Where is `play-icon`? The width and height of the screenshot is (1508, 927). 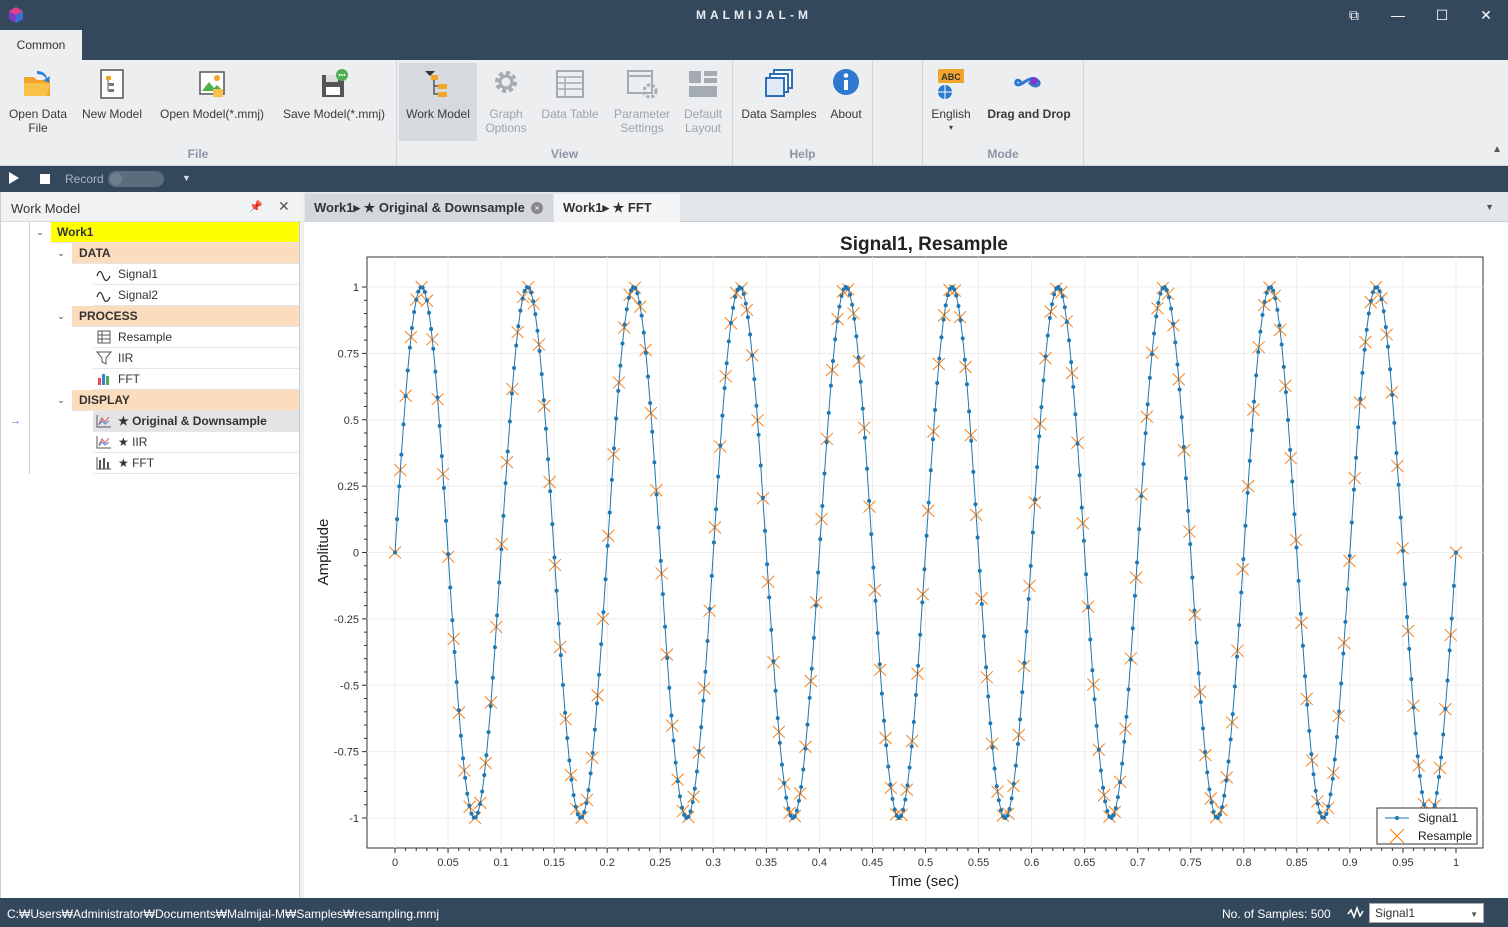
play-icon is located at coordinates (14, 178).